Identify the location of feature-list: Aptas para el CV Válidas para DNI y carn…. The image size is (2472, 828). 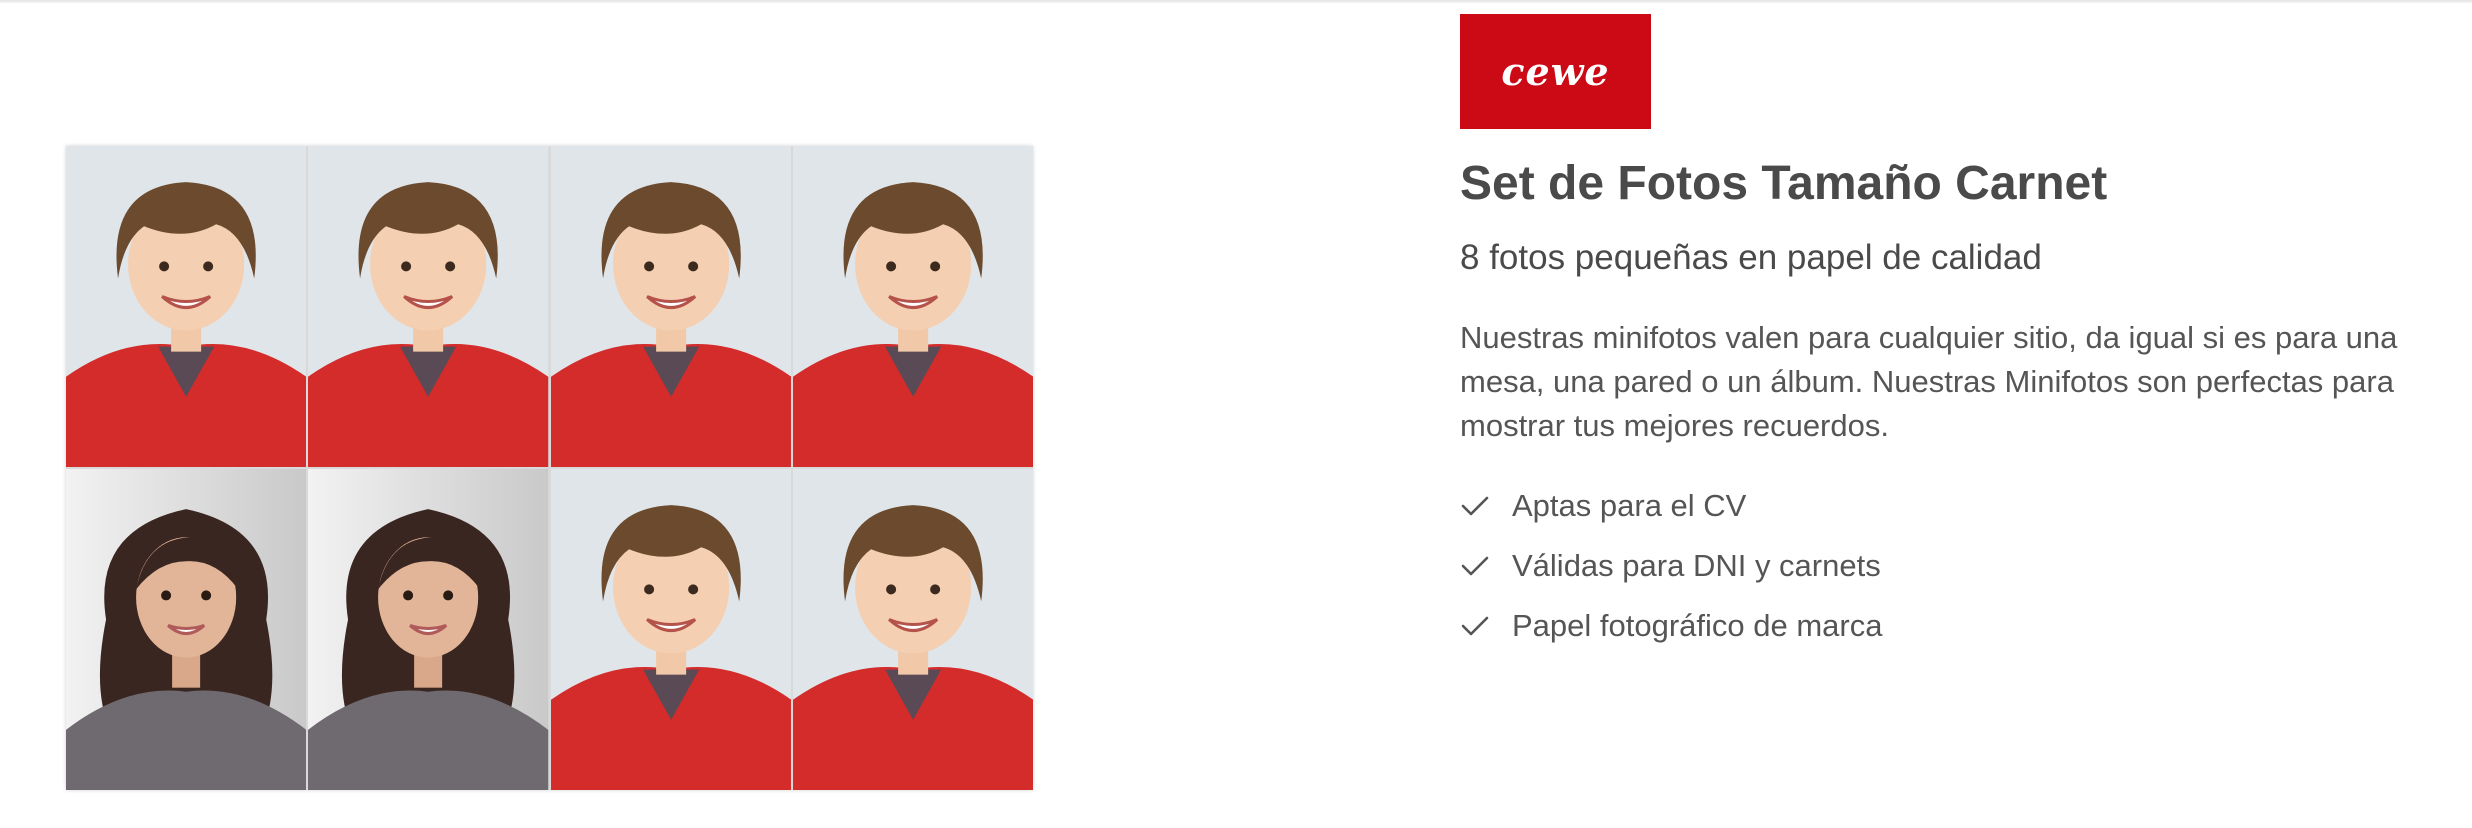
(1671, 566).